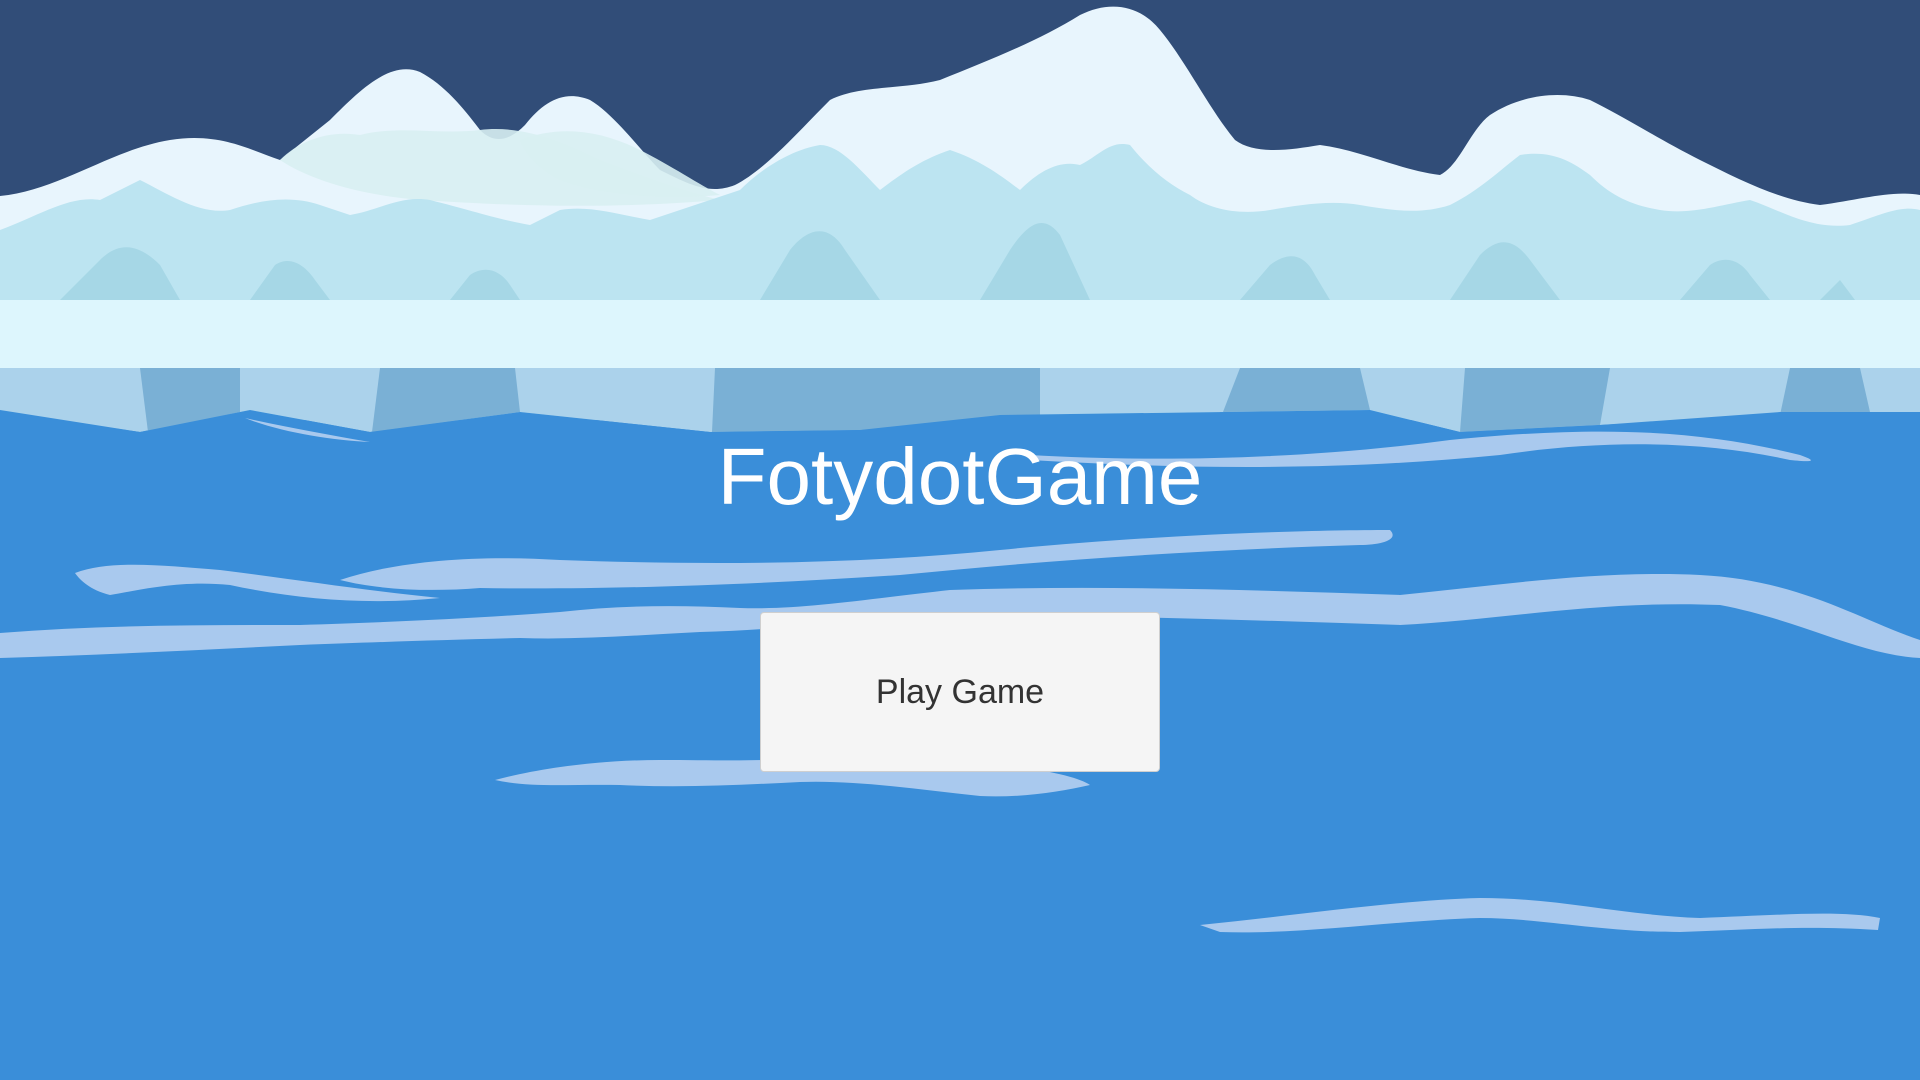 The image size is (1920, 1080). I want to click on game-title: FotydotGame, so click(960, 476).